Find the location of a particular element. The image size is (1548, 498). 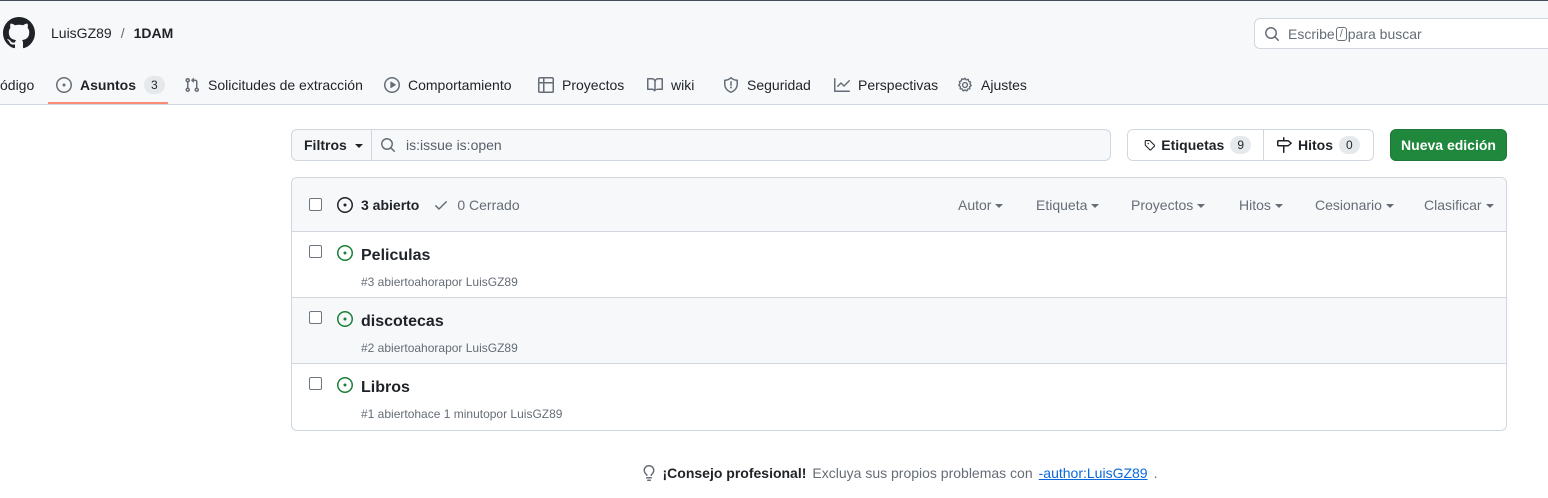

tab-issues: Asuntos 3 is located at coordinates (110, 85).